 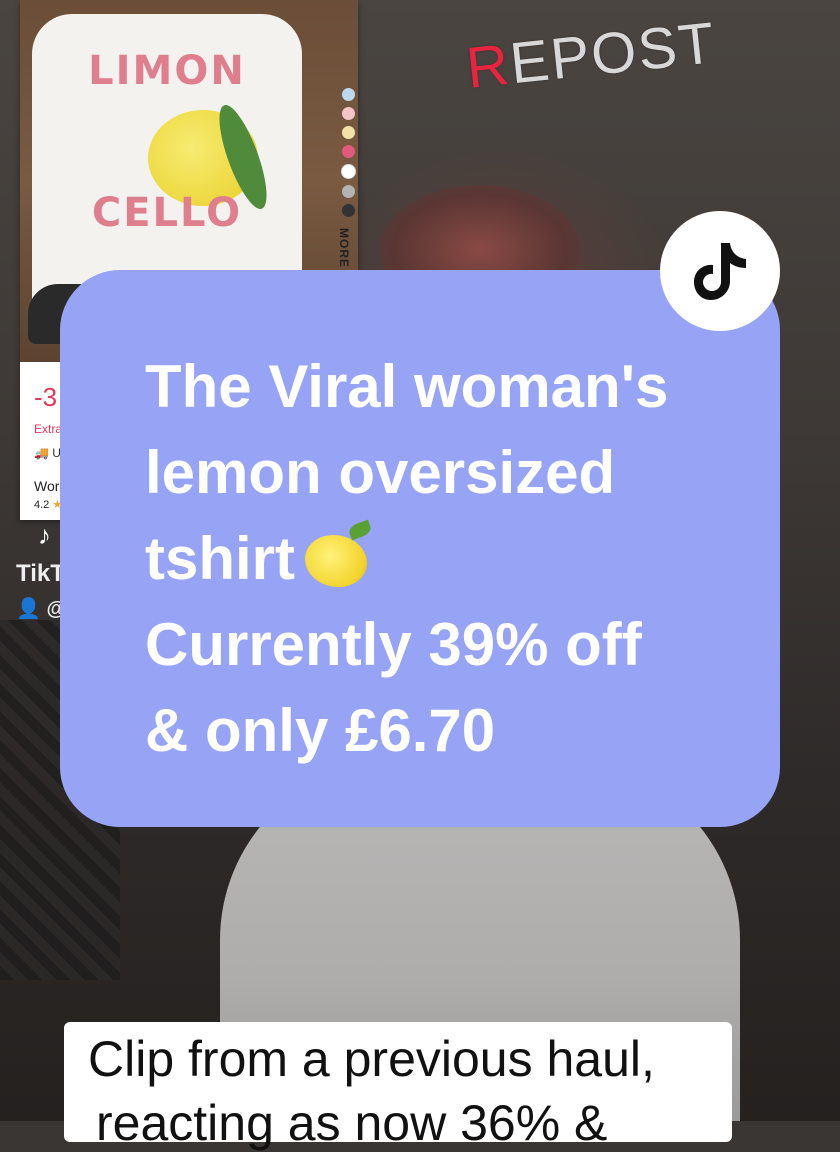 I want to click on subtitle-line-2: reacting as now 36% &, so click(x=352, y=1123).